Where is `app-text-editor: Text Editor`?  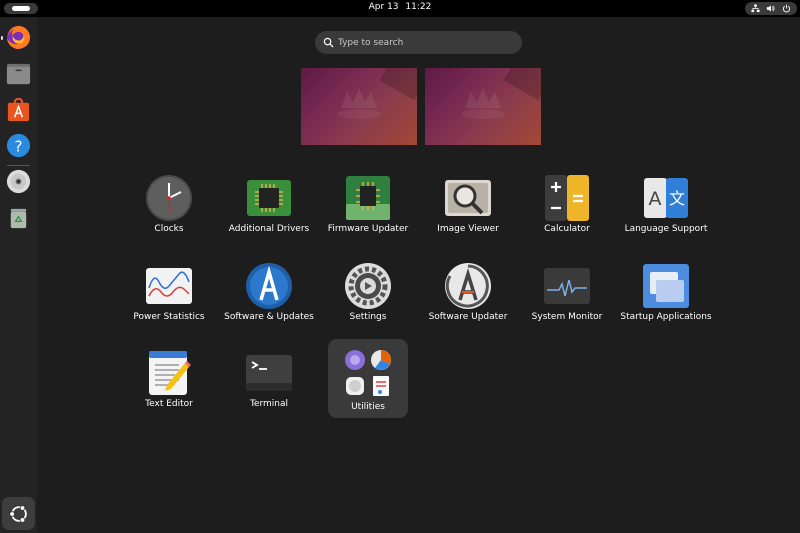 app-text-editor: Text Editor is located at coordinates (169, 384).